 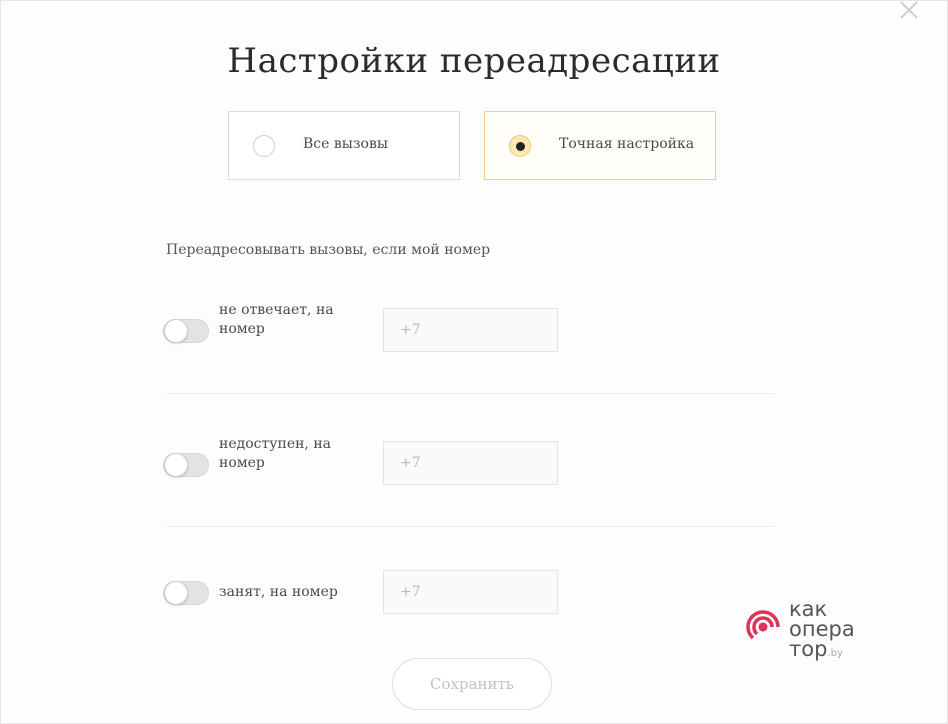 What do you see at coordinates (520, 146) in the screenshot?
I see `radio-selected-icon` at bounding box center [520, 146].